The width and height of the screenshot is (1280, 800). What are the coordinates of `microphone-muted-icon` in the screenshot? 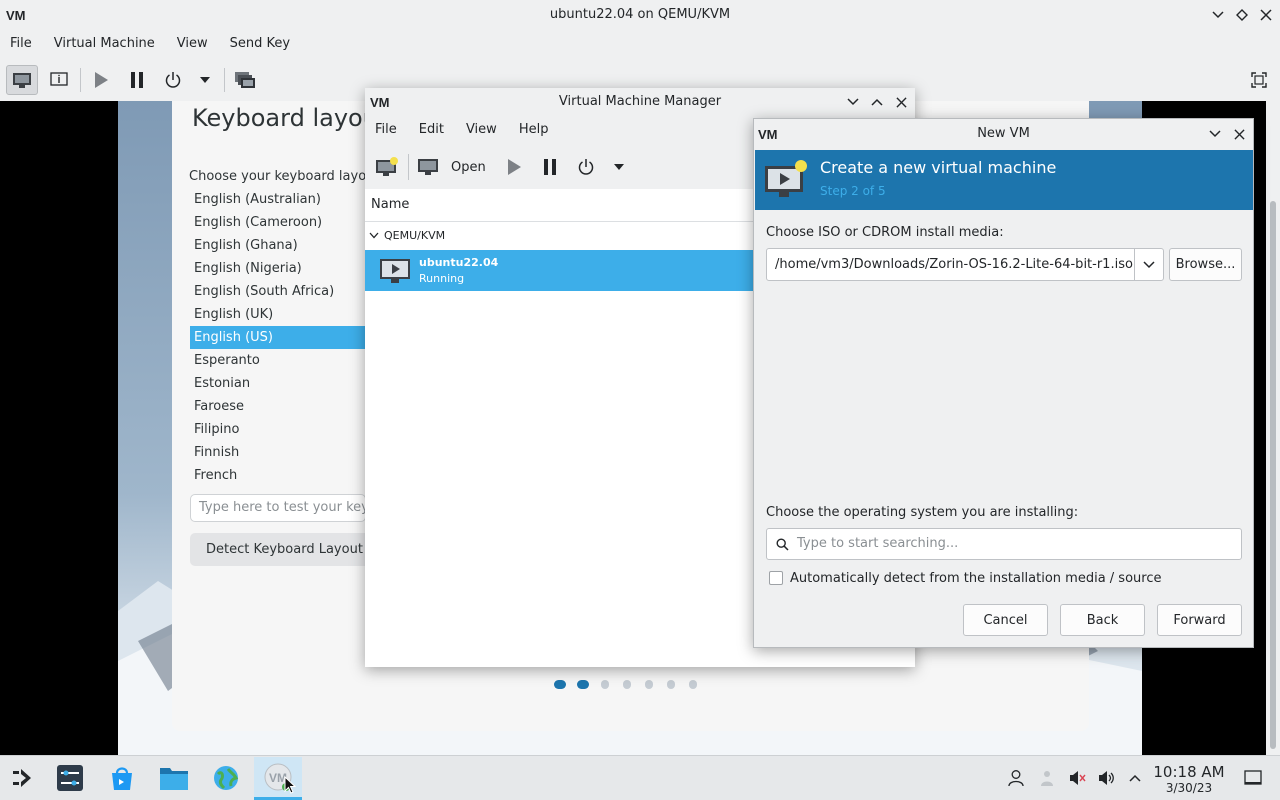 It's located at (1077, 778).